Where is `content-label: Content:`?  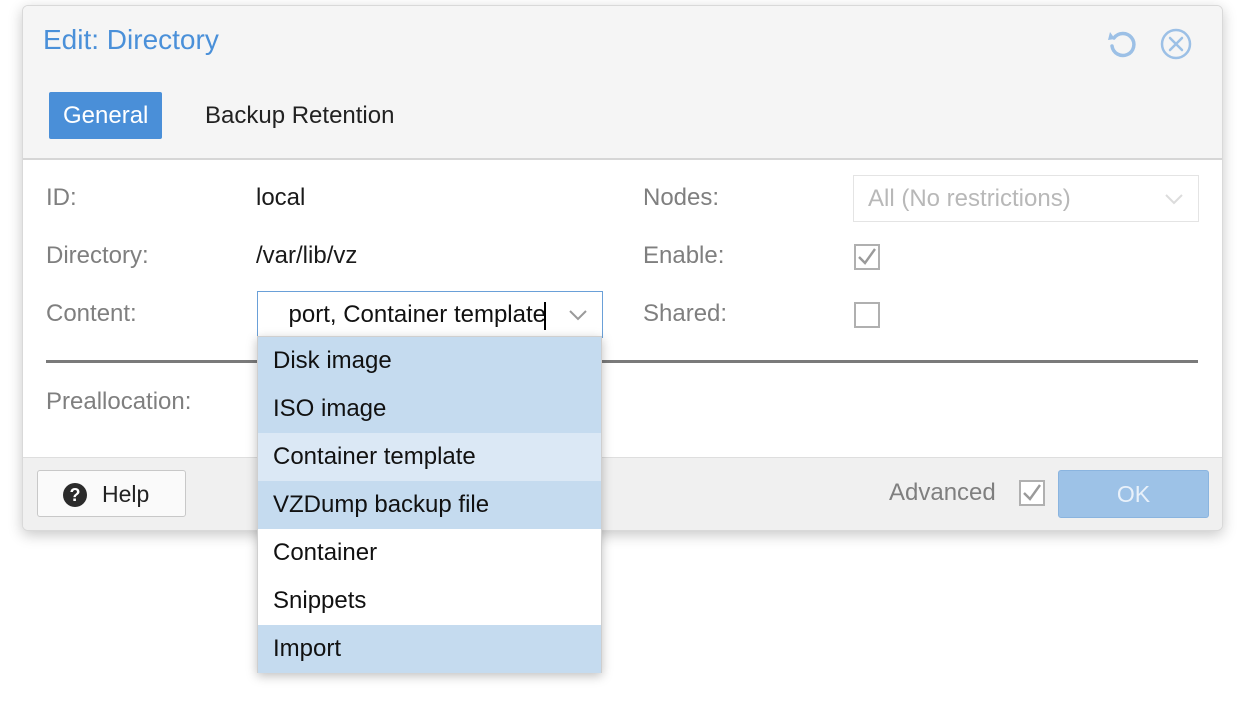
content-label: Content: is located at coordinates (91, 313).